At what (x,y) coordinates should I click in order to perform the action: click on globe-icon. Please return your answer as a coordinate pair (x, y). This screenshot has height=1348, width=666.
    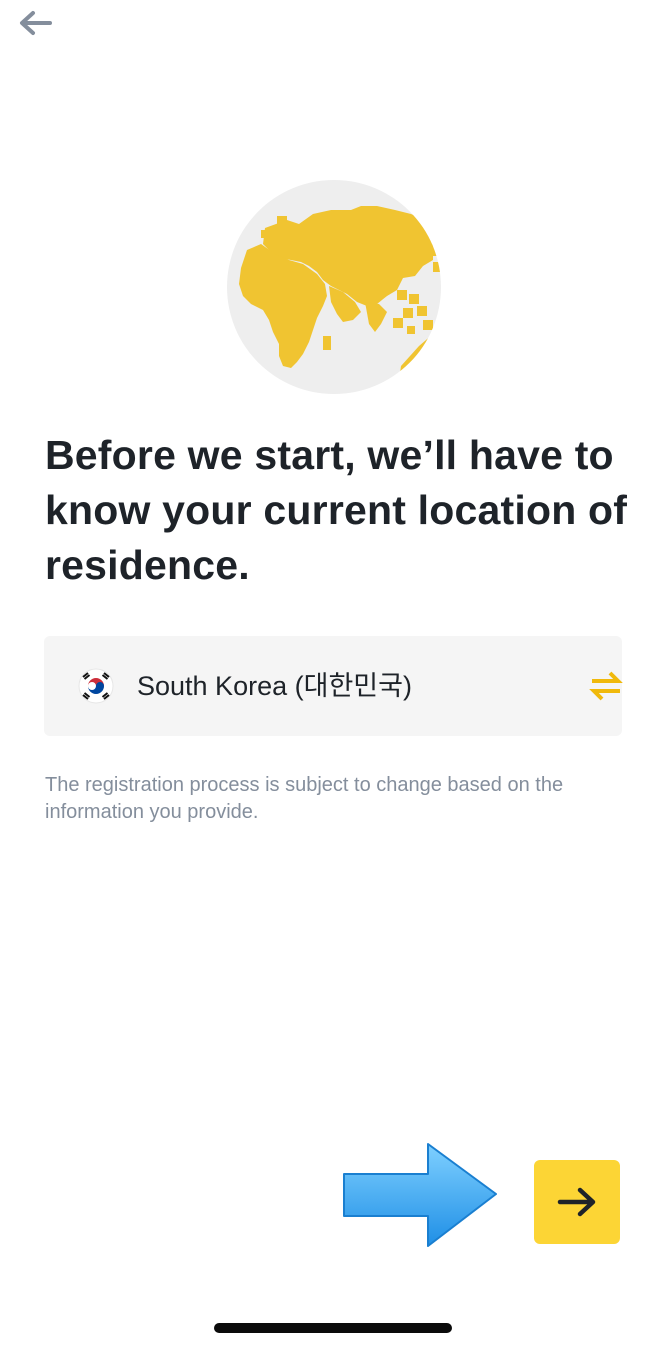
    Looking at the image, I should click on (334, 287).